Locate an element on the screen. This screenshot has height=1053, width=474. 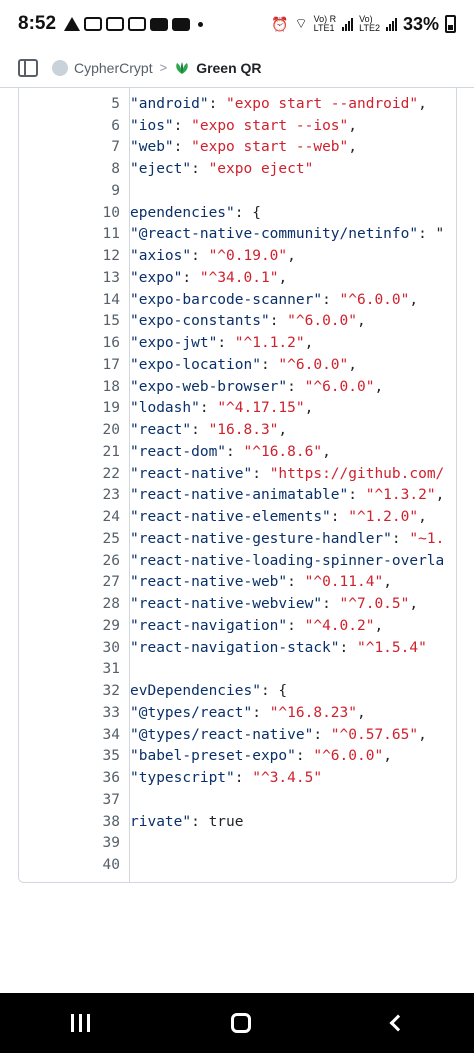
code-line: 28 "react-native-webview": "^7.0.5", is located at coordinates (237, 604).